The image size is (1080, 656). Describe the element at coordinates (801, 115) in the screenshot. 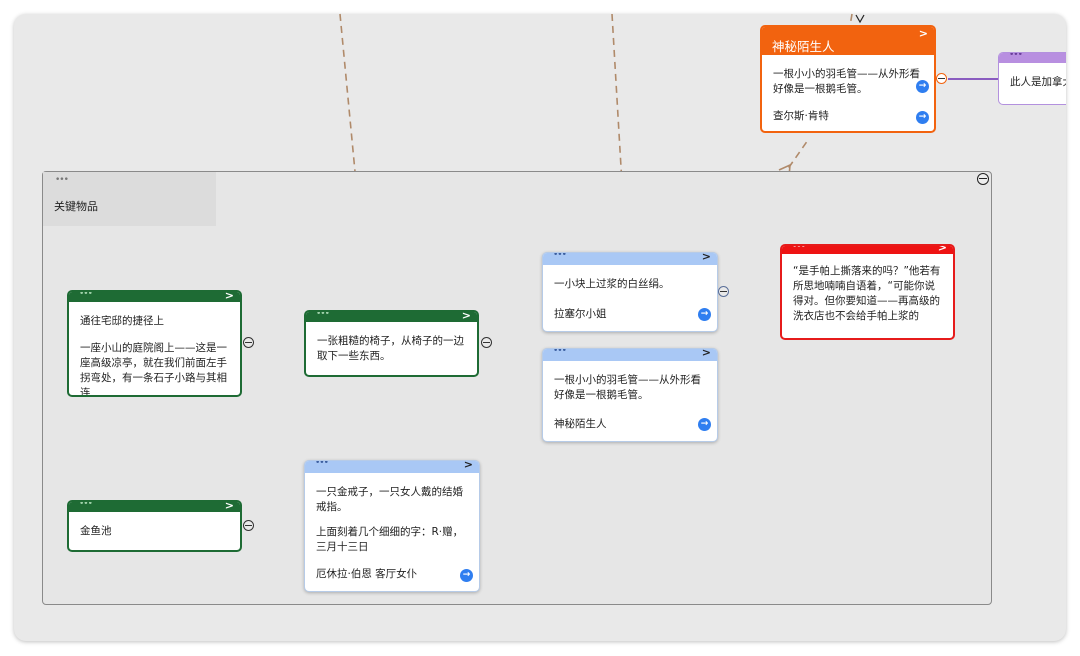

I see `card-reference: 查尔斯·肯特` at that location.